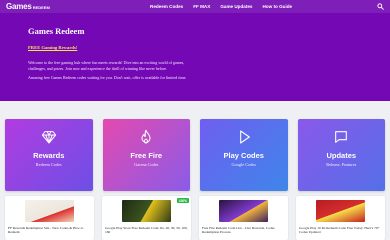 The height and width of the screenshot is (240, 390). What do you see at coordinates (277, 6) in the screenshot?
I see `nav-item-how-to-guide: How to Guide` at bounding box center [277, 6].